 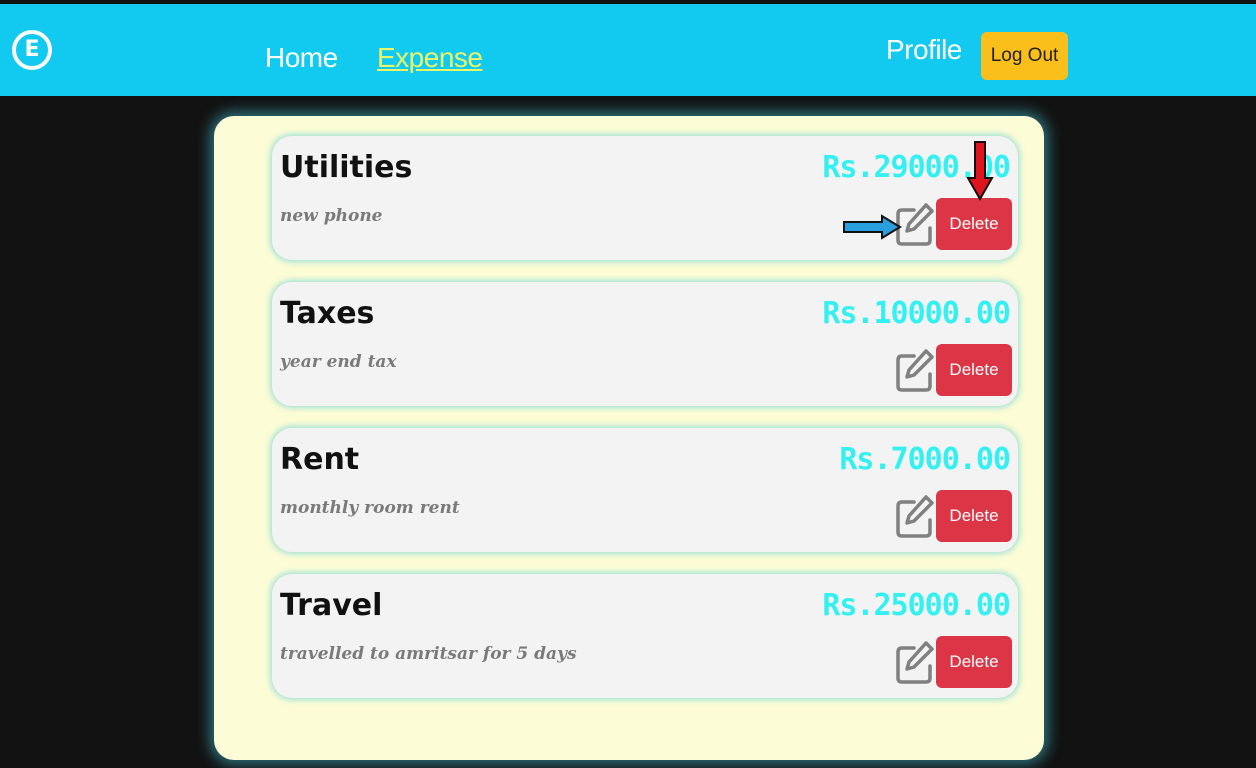 What do you see at coordinates (924, 50) in the screenshot?
I see `nav-profile-link: Profile` at bounding box center [924, 50].